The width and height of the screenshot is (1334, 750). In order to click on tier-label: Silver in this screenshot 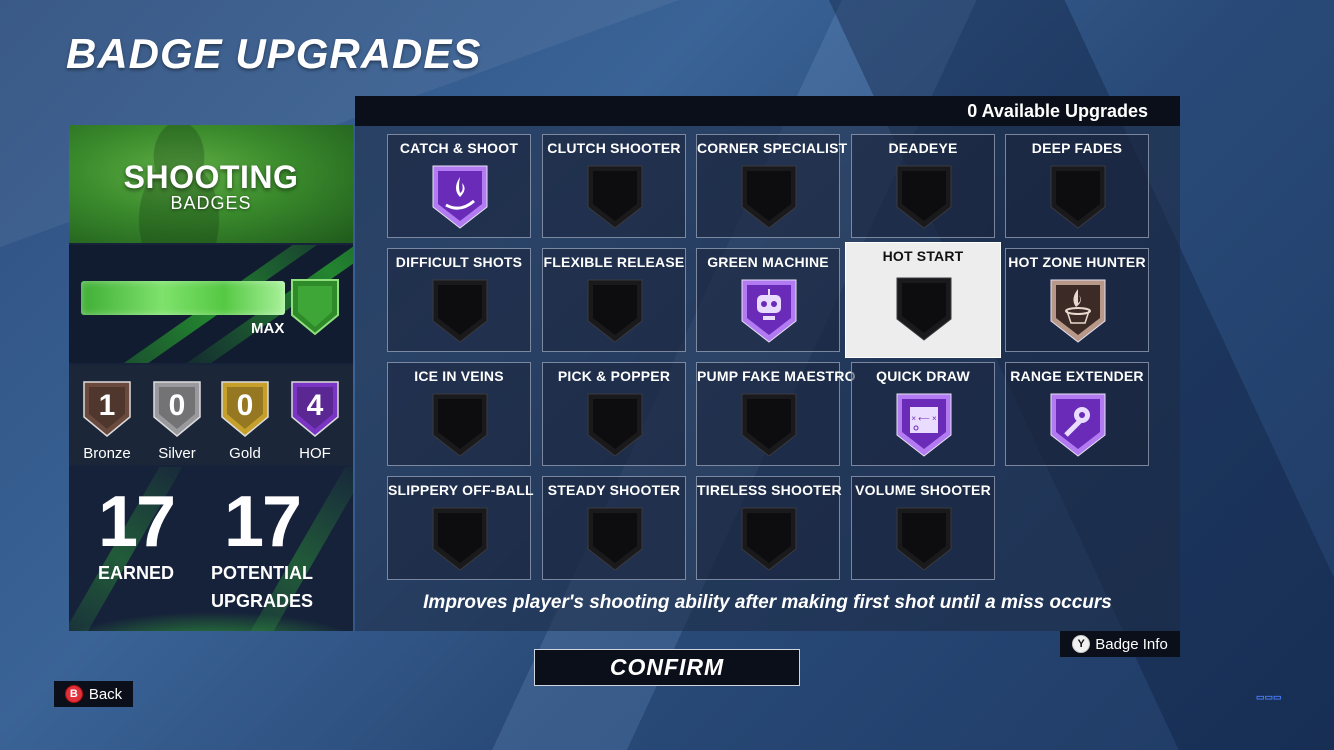, I will do `click(177, 453)`.